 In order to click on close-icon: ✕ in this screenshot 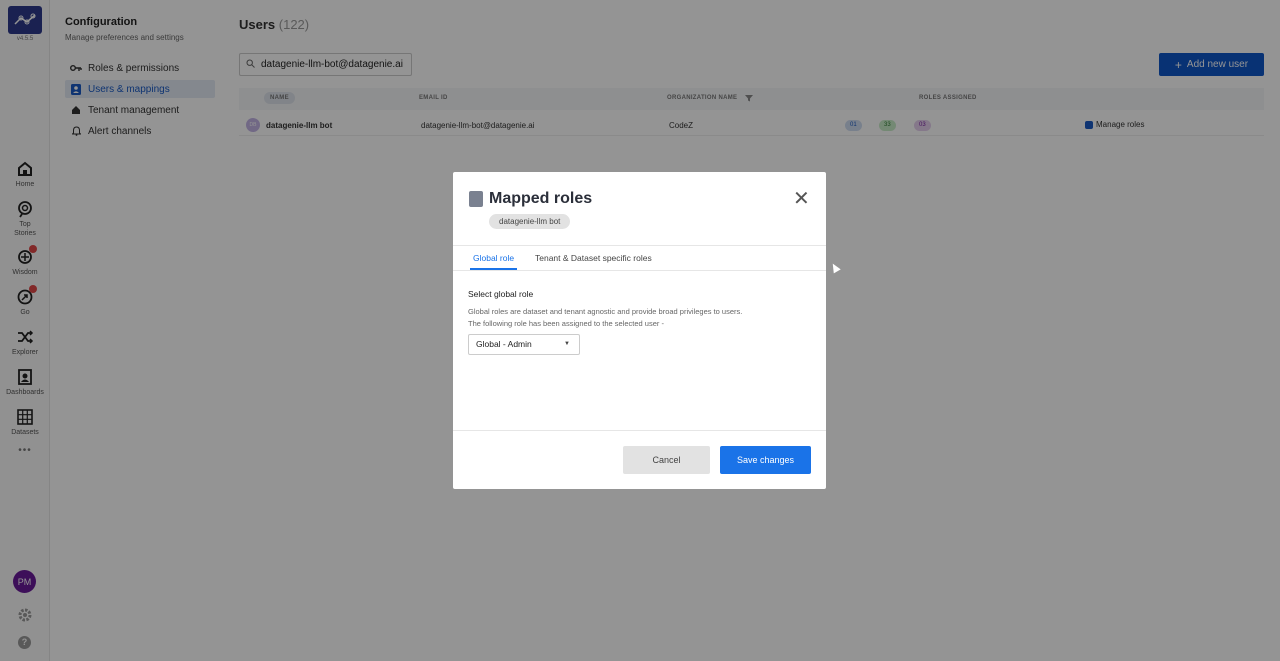, I will do `click(801, 199)`.